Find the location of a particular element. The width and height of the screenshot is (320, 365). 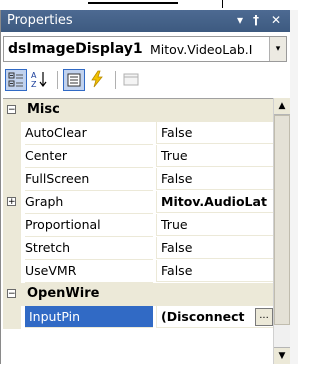

property-name: Graph is located at coordinates (89, 202).